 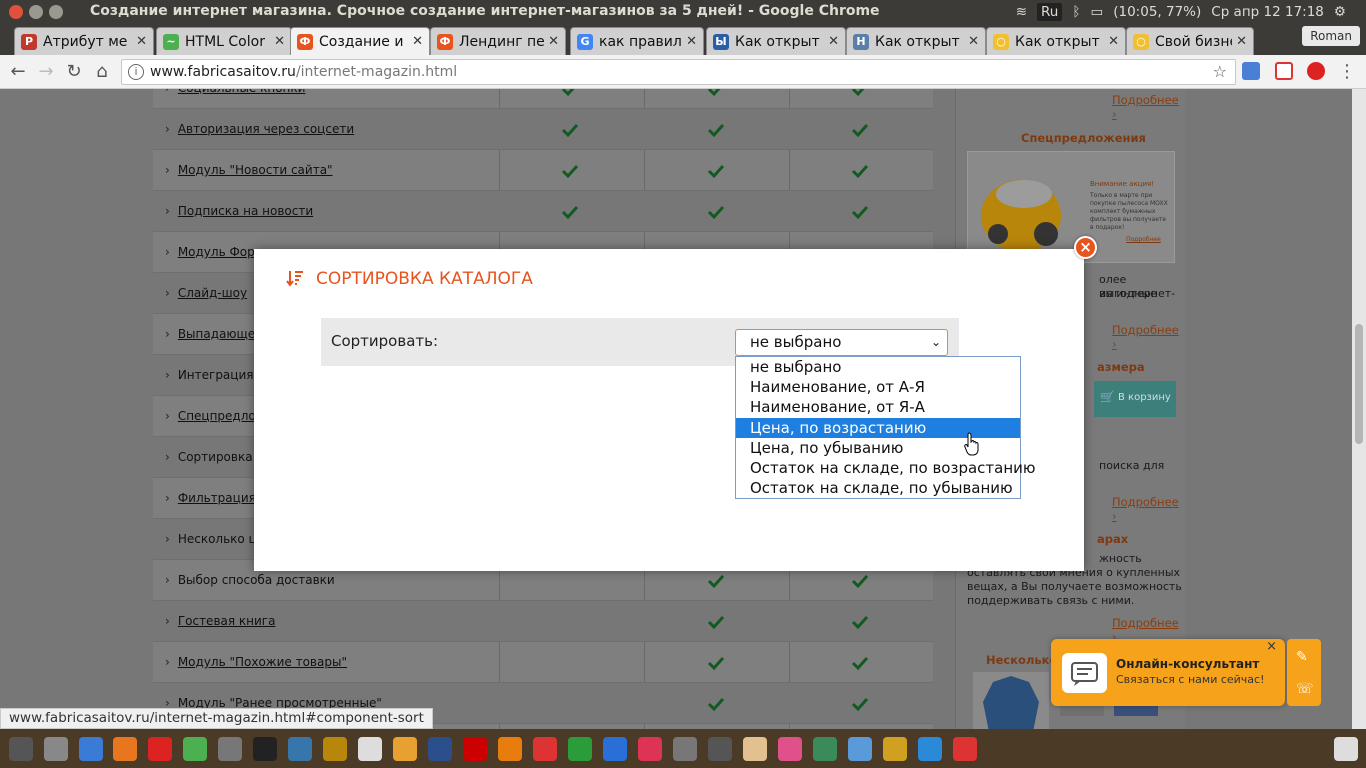 I want to click on launcher-icon, so click(x=21, y=749).